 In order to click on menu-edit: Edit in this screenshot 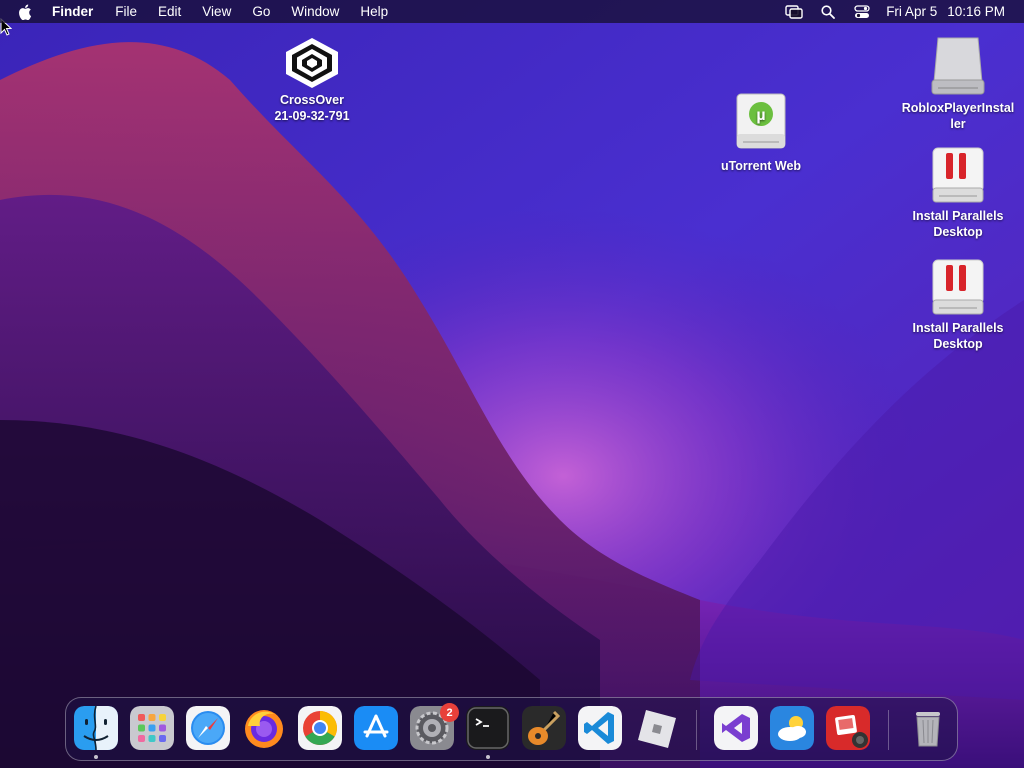, I will do `click(169, 11)`.